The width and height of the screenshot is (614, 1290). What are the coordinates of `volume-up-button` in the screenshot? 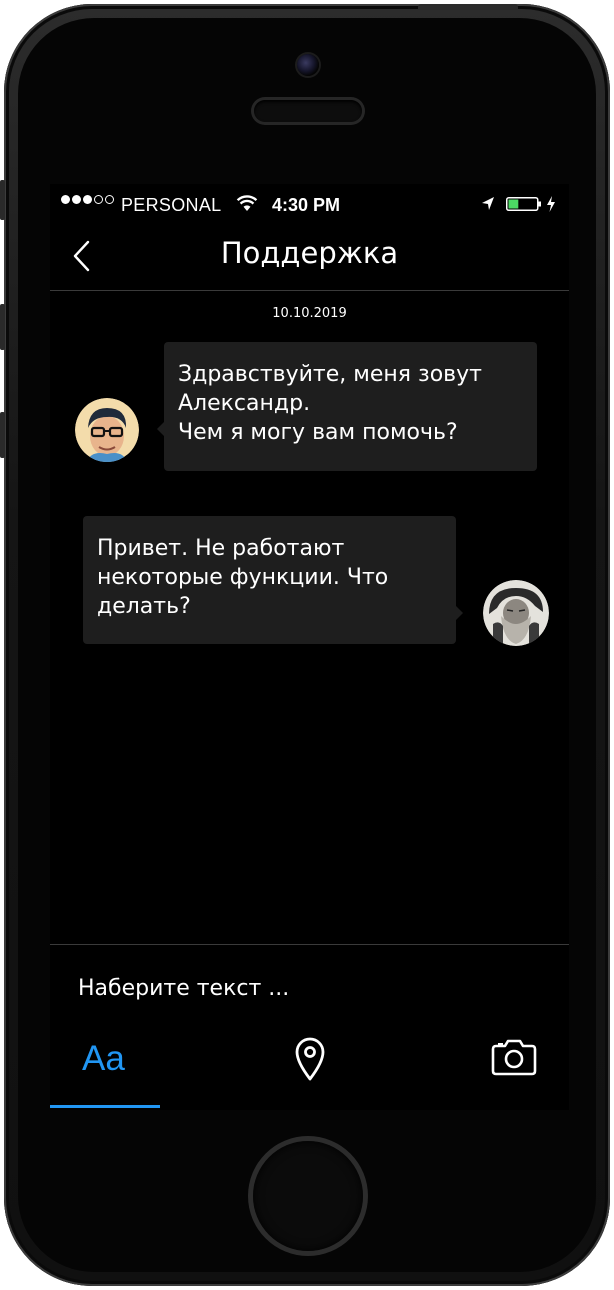 It's located at (2, 327).